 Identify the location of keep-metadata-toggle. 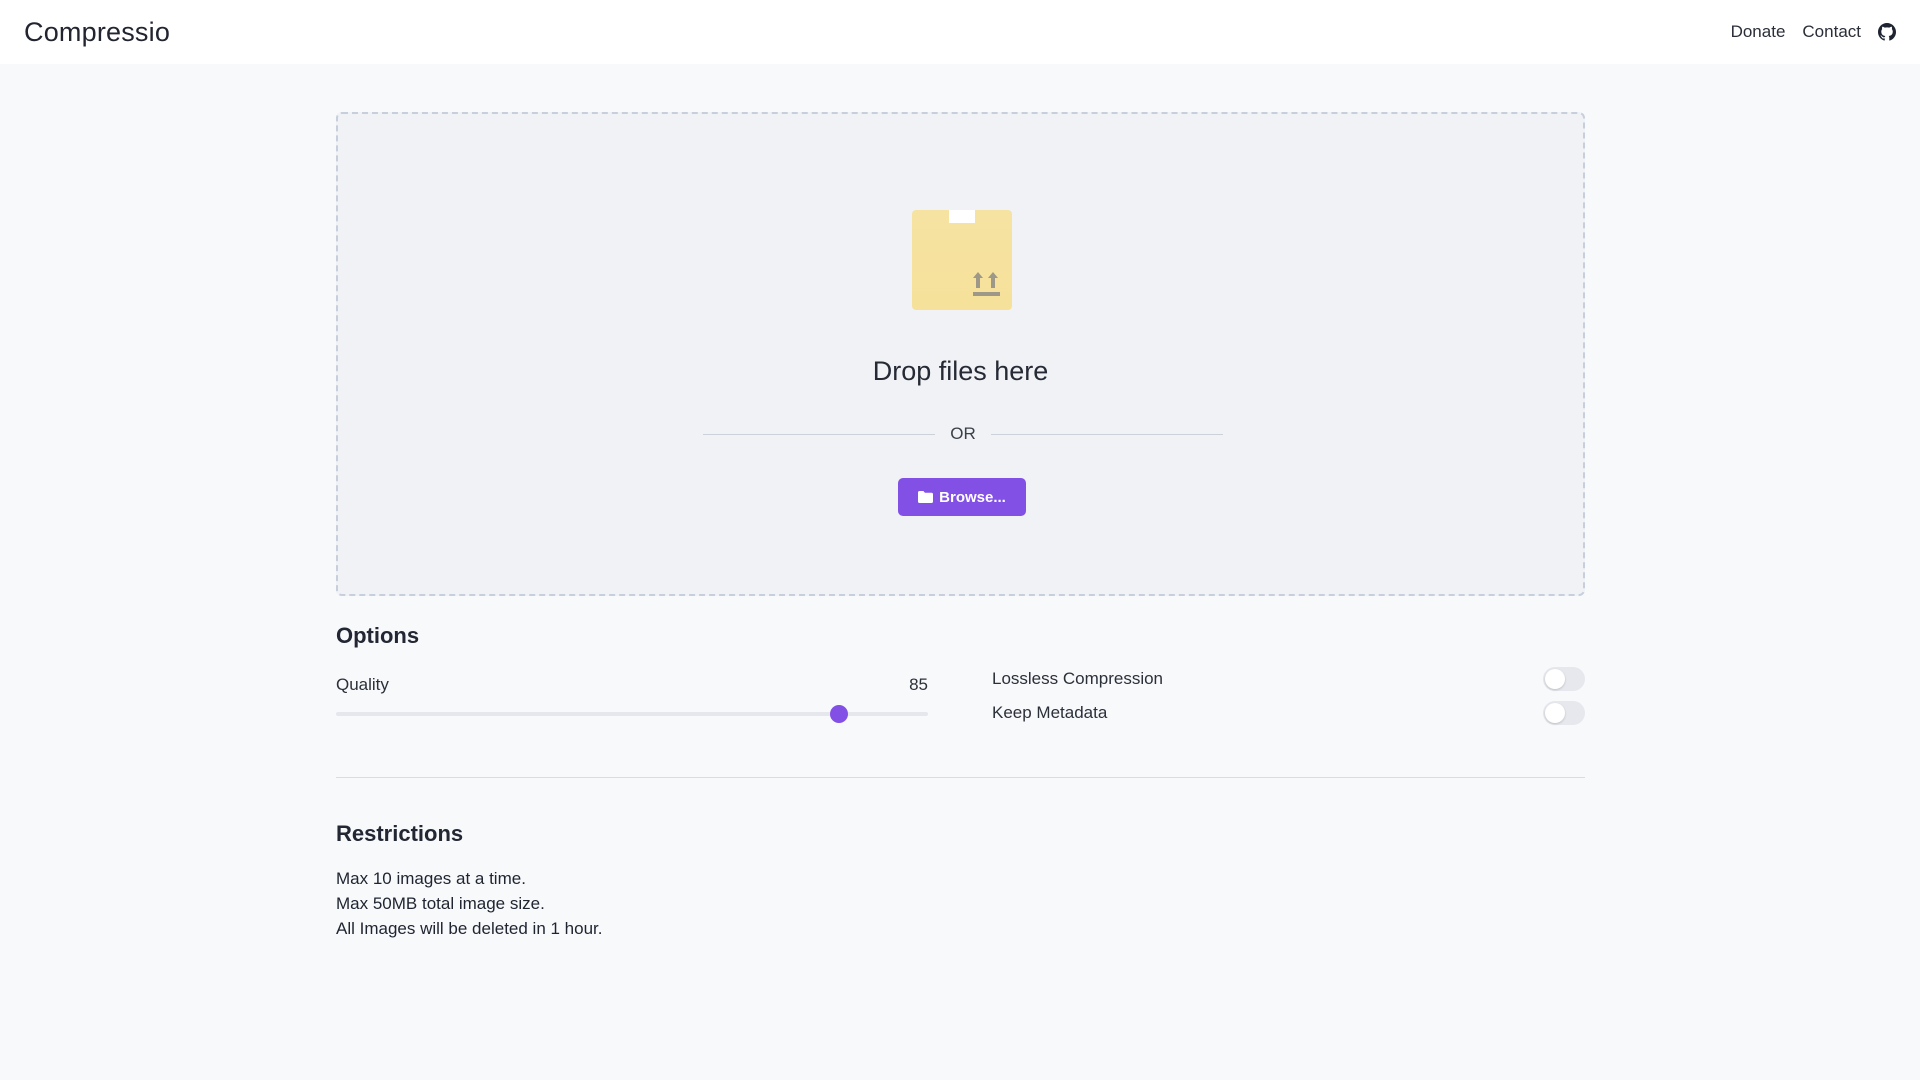
(1564, 713).